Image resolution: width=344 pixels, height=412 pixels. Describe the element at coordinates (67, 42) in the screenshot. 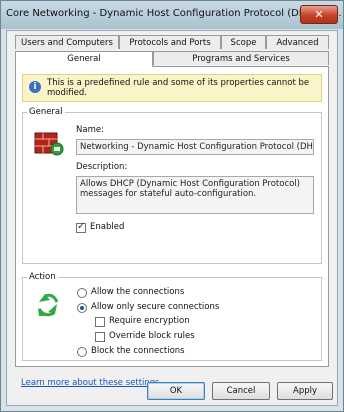

I see `tab-users-and-computers: Users and Computers` at that location.